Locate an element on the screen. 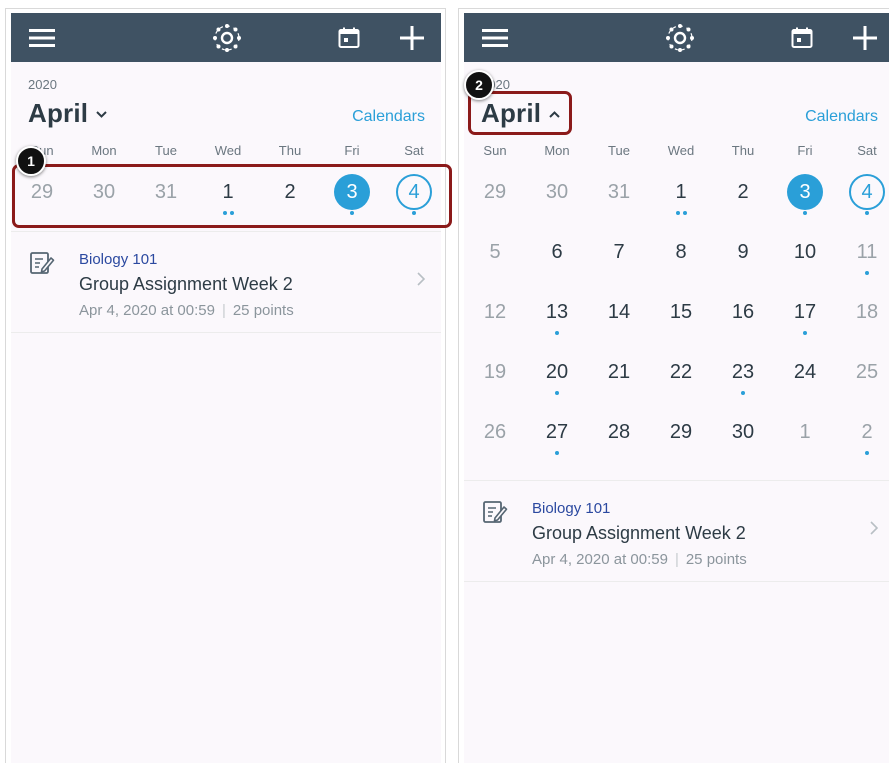 Image resolution: width=889 pixels, height=763 pixels. calendar-day: 24 is located at coordinates (805, 384).